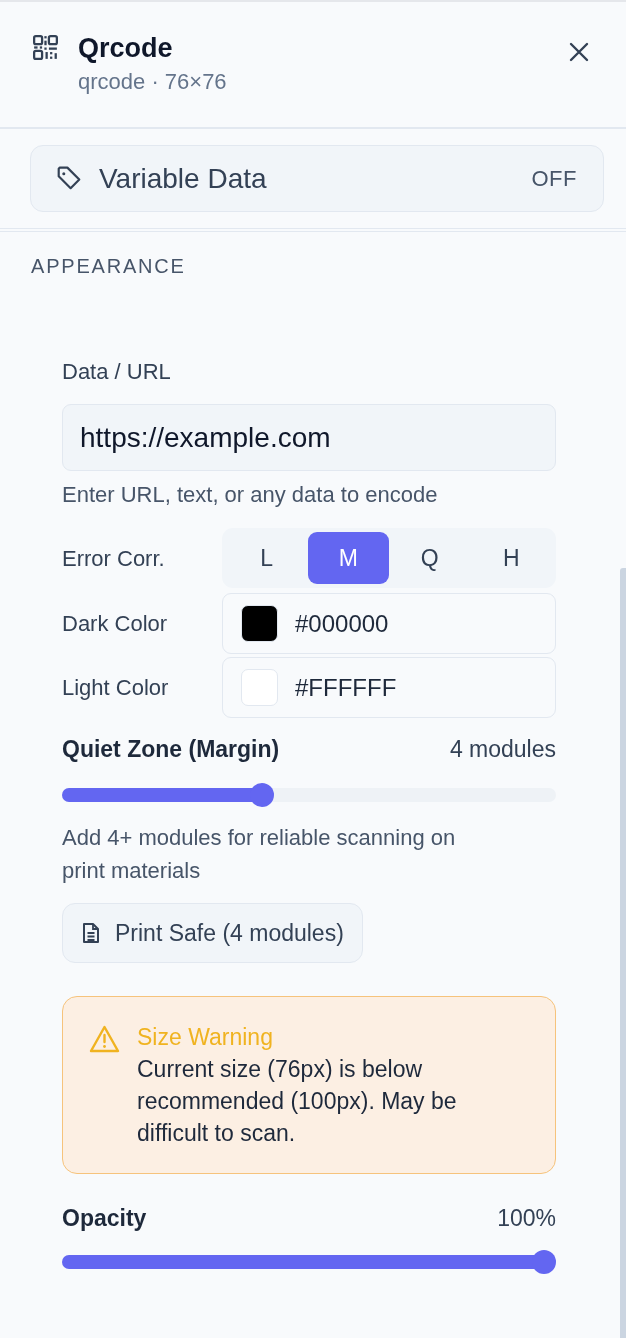 The image size is (626, 1338). What do you see at coordinates (342, 623) in the screenshot?
I see `color-value: #000000` at bounding box center [342, 623].